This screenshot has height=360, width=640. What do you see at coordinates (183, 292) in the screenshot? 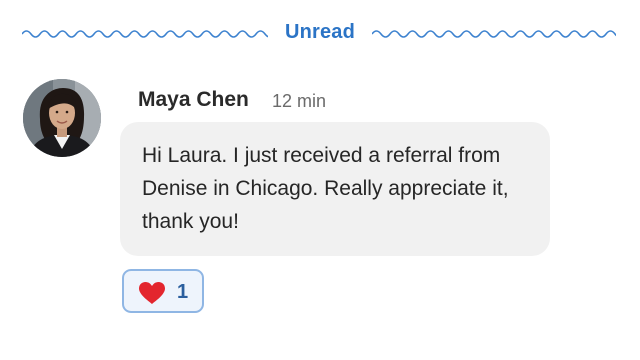
I see `reaction-count: 1` at bounding box center [183, 292].